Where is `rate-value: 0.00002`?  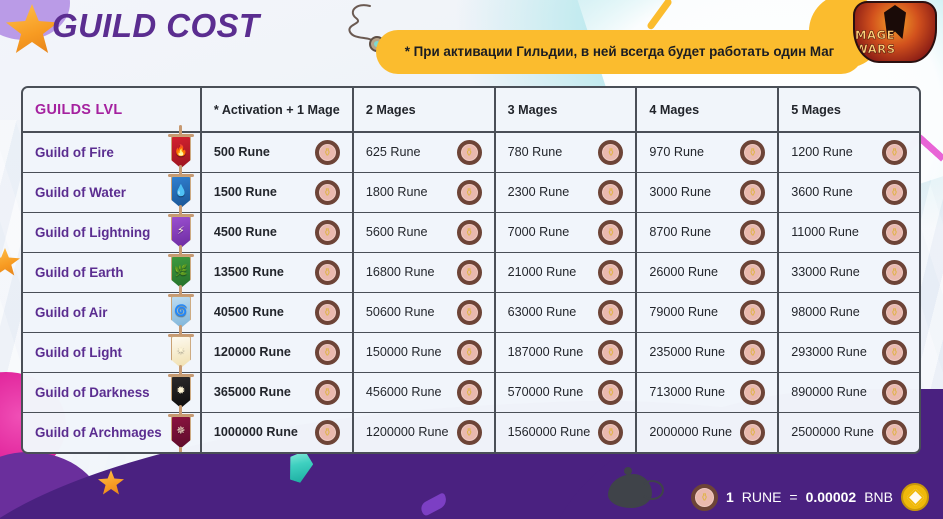
rate-value: 0.00002 is located at coordinates (831, 497).